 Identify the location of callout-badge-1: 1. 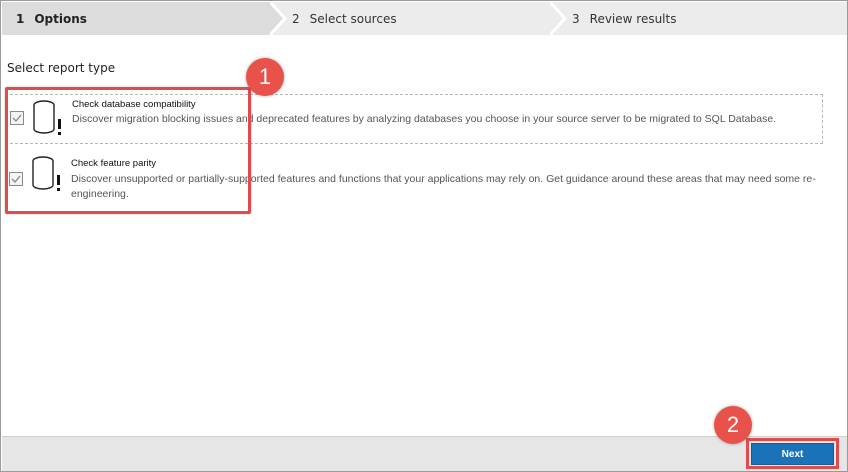
(265, 77).